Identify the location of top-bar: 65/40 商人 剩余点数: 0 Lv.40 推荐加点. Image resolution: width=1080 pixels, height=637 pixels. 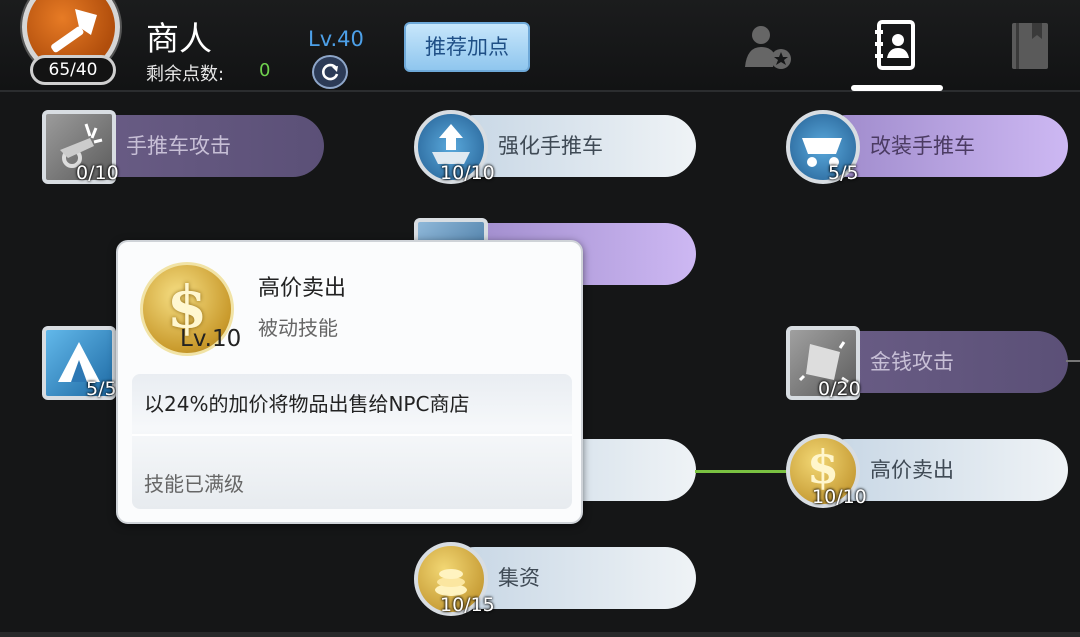
(540, 46).